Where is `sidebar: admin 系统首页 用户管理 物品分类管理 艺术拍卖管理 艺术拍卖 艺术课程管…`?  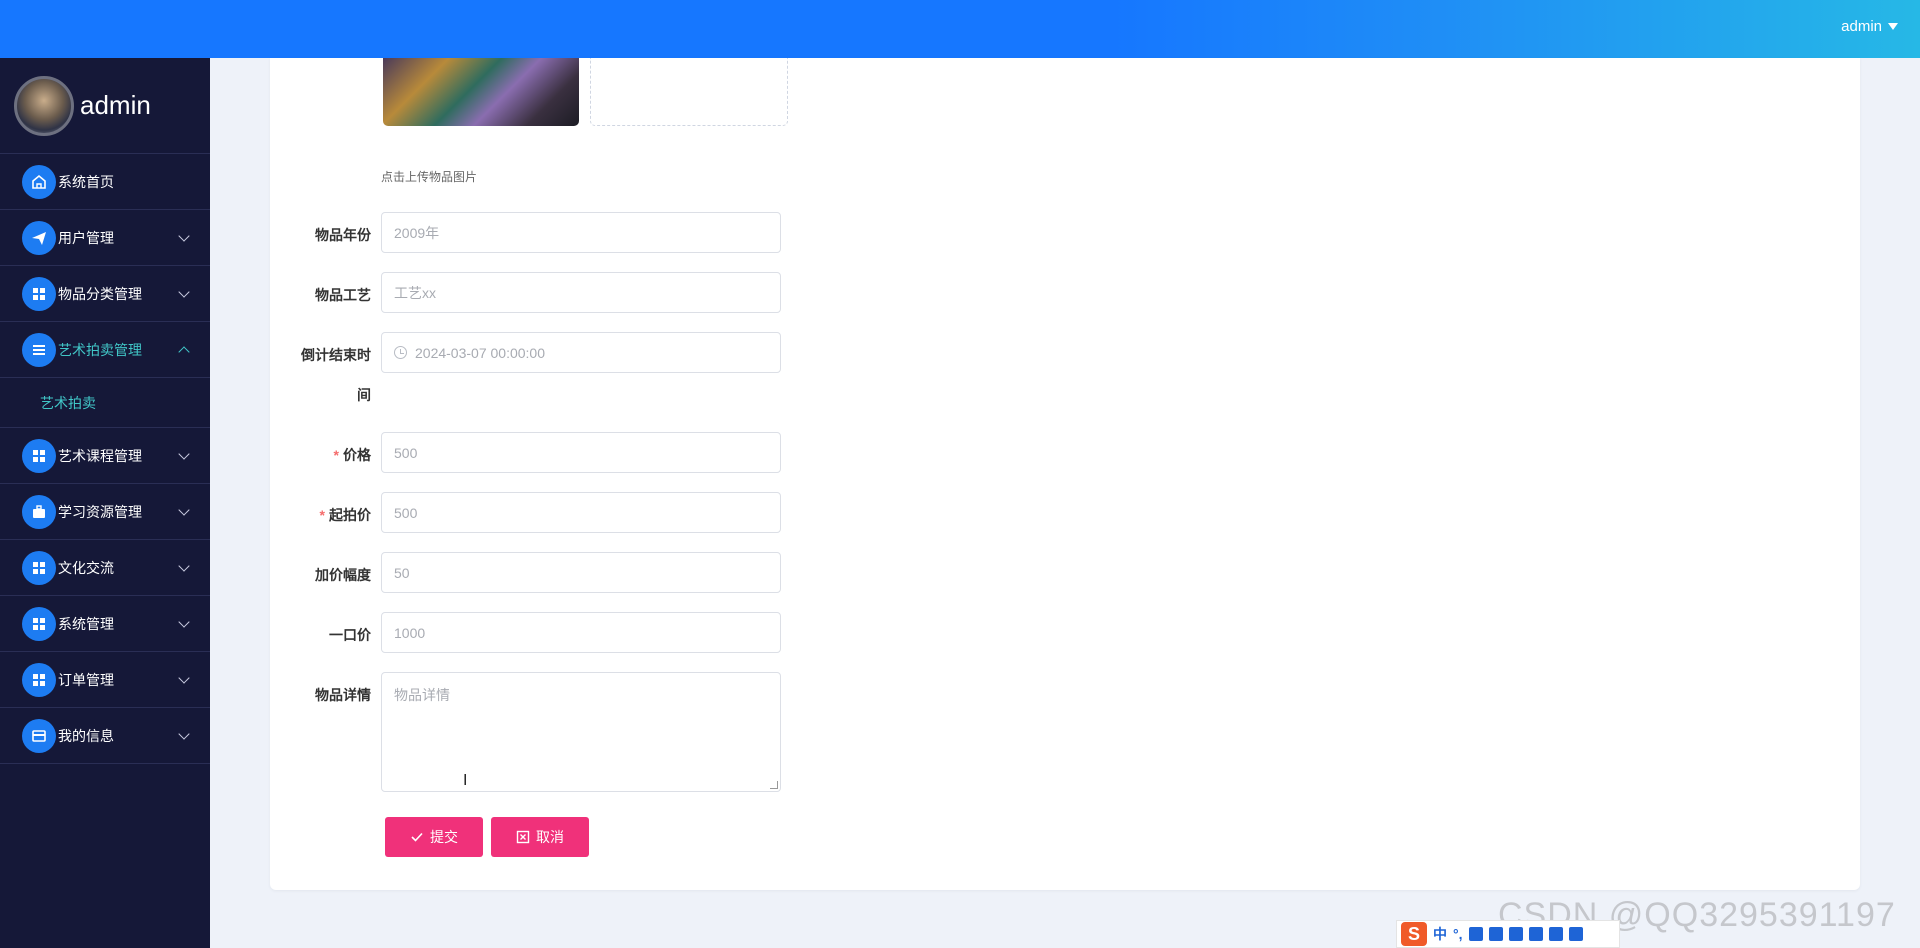
sidebar: admin 系统首页 用户管理 物品分类管理 艺术拍卖管理 艺术拍卖 艺术课程管… is located at coordinates (105, 503).